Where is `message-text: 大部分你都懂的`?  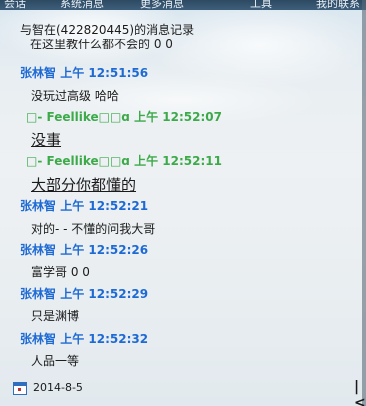
message-text: 大部分你都懂的 is located at coordinates (84, 185).